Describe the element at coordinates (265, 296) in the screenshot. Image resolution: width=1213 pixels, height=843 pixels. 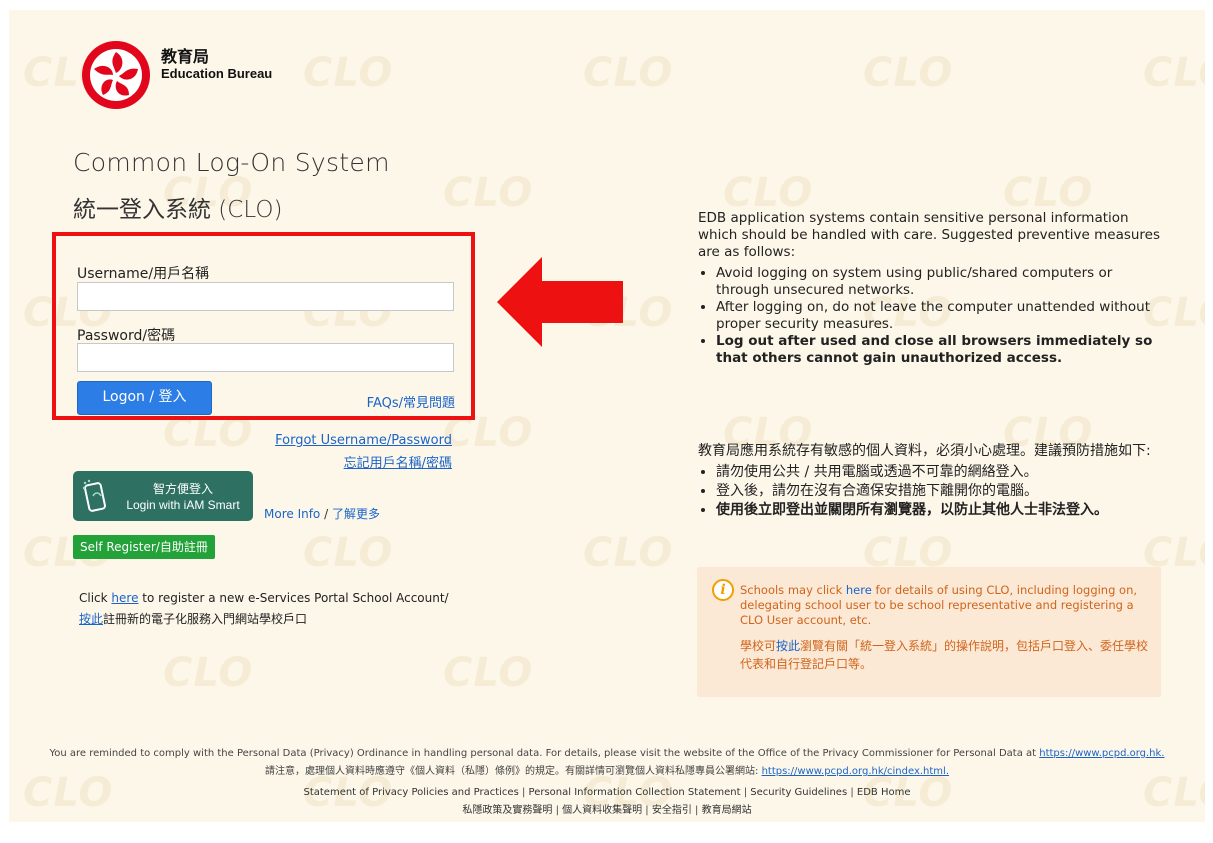
I see `username-input` at that location.